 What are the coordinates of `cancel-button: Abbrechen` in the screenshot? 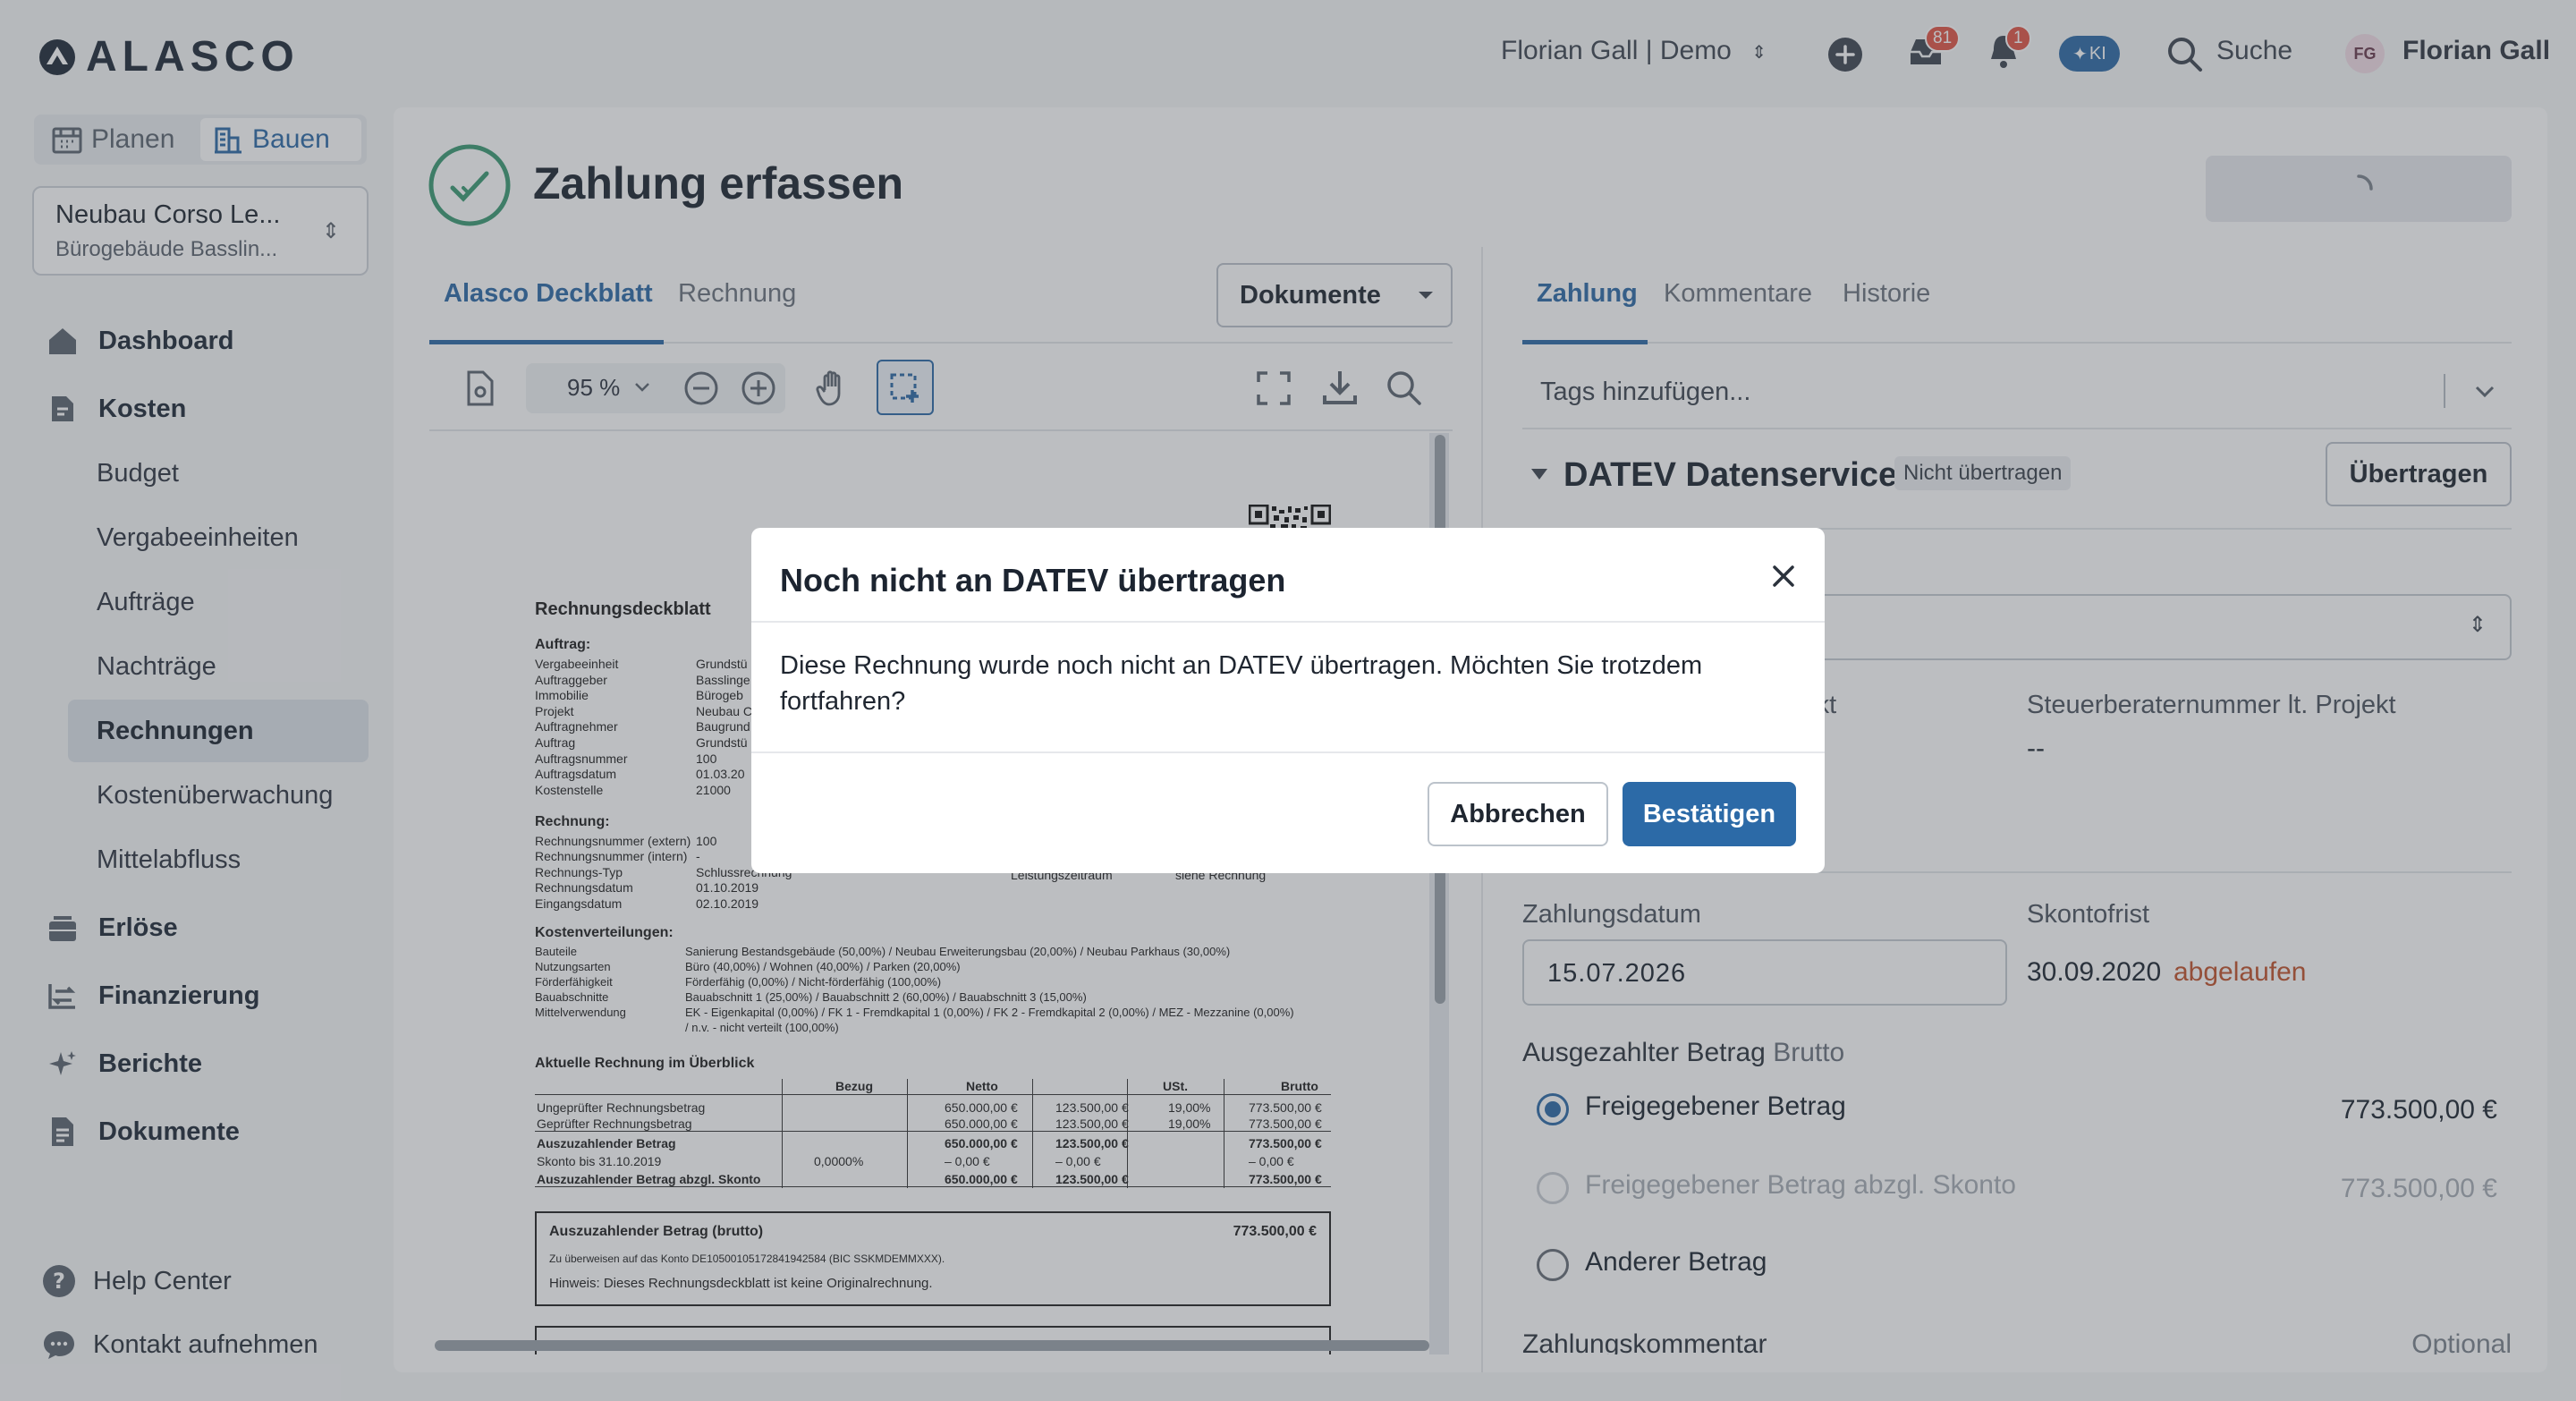 It's located at (1518, 814).